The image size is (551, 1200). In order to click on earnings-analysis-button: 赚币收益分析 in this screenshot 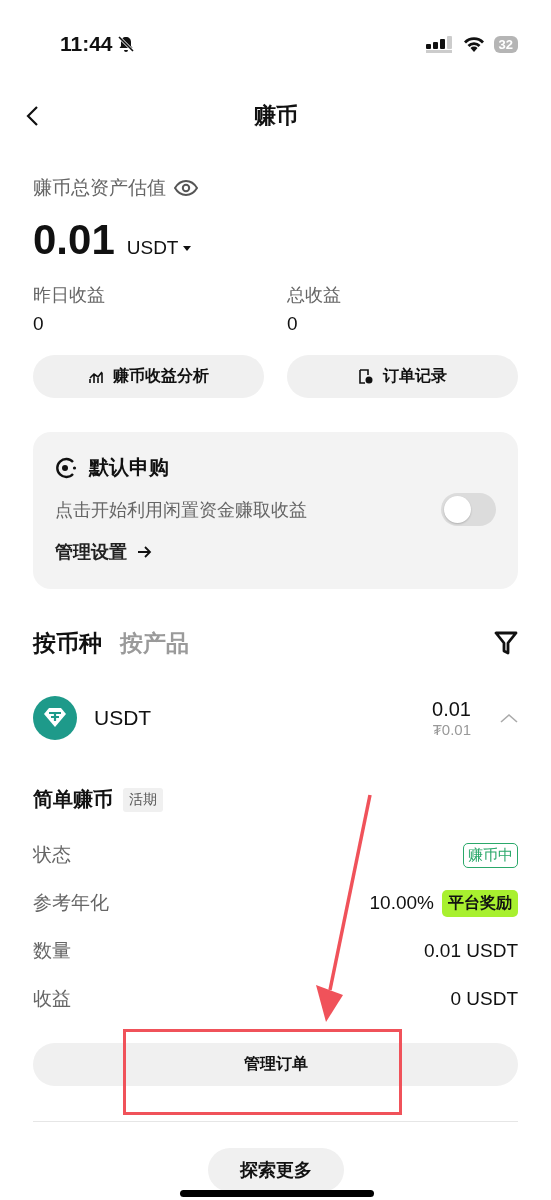, I will do `click(148, 376)`.